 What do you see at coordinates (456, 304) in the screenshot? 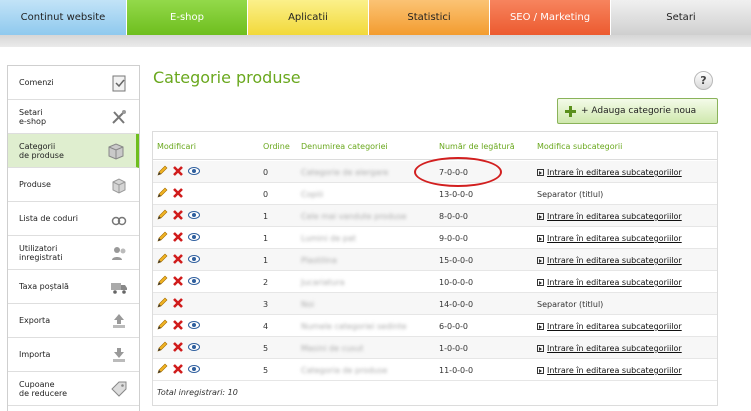
I see `cell-numar-legatura: 14-0-0-0` at bounding box center [456, 304].